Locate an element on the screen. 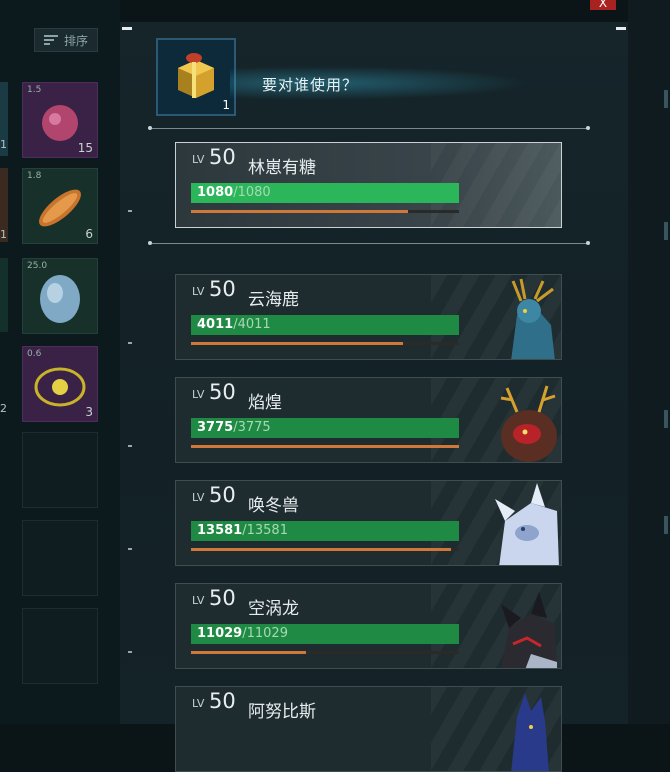 The height and width of the screenshot is (772, 670). close-button: X is located at coordinates (603, 5).